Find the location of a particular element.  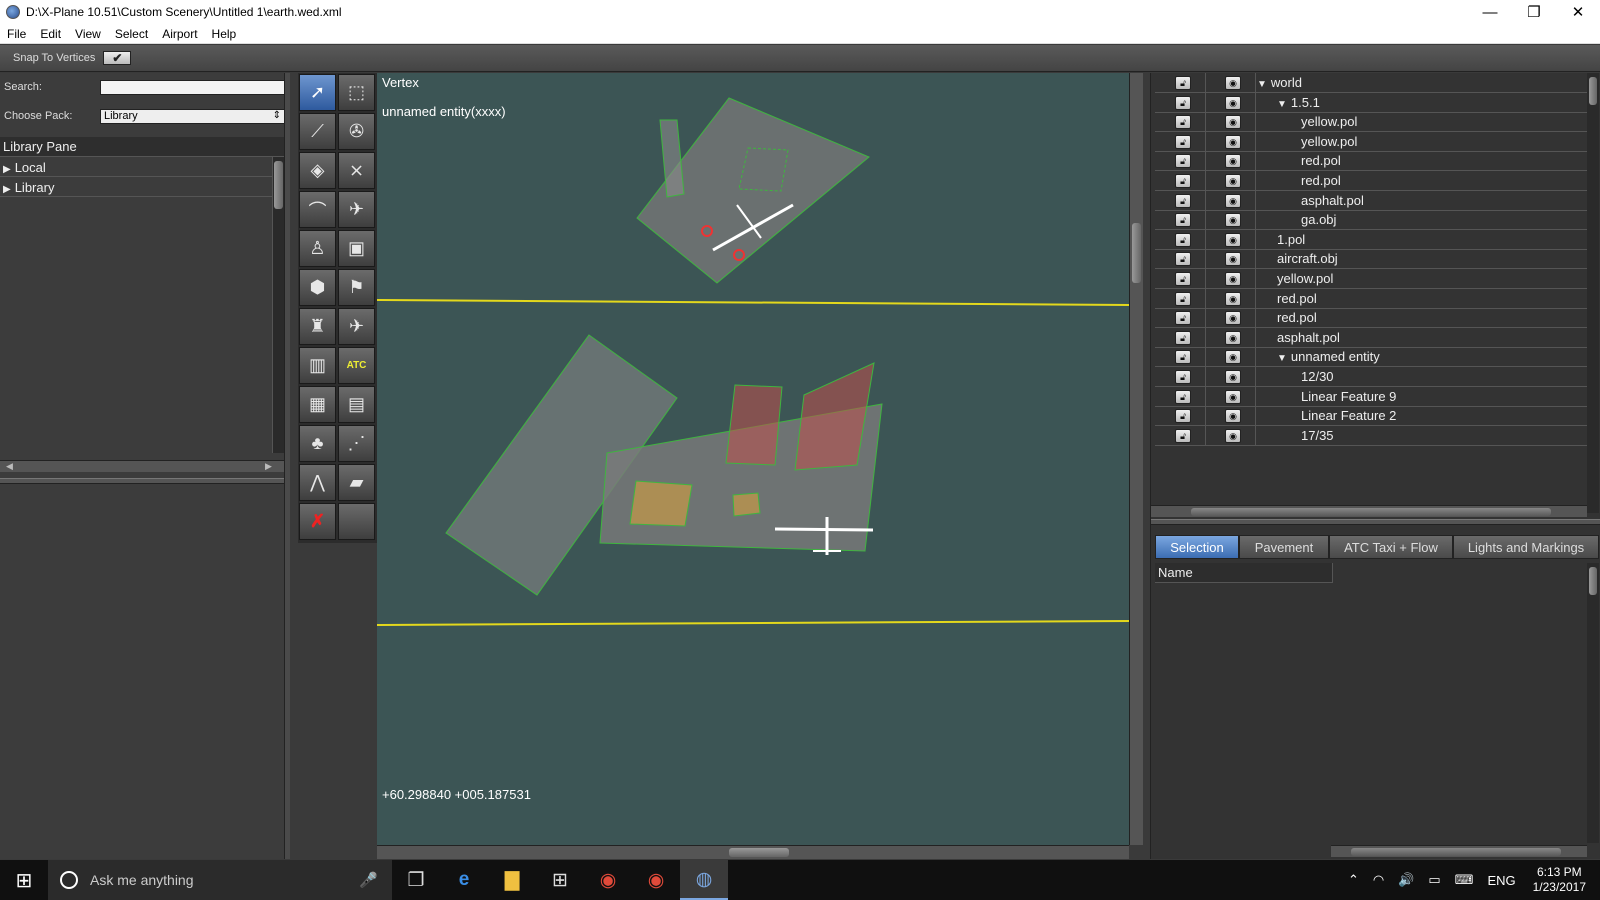

object-tool-icon: ⬢ is located at coordinates (317, 287).